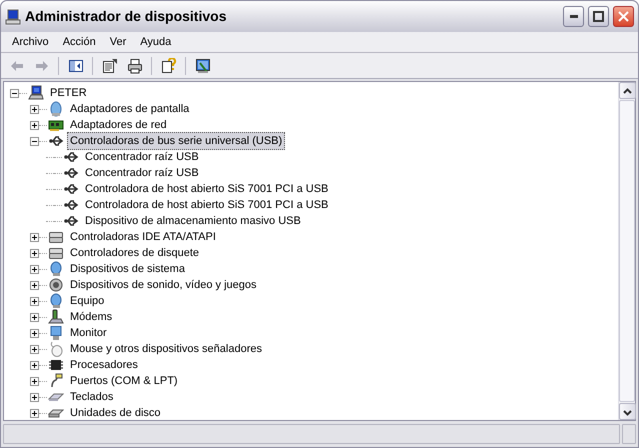  I want to click on tree-item: Monitor, so click(88, 333).